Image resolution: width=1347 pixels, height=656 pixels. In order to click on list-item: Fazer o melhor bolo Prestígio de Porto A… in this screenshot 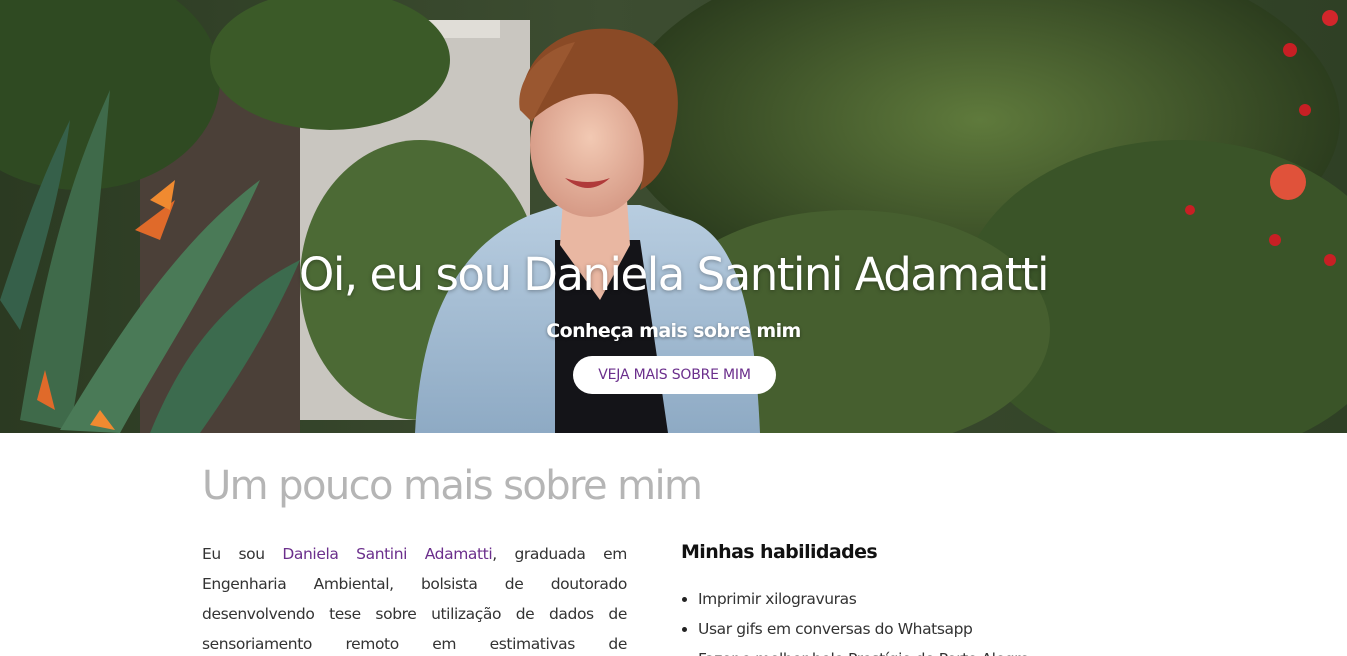, I will do `click(855, 650)`.